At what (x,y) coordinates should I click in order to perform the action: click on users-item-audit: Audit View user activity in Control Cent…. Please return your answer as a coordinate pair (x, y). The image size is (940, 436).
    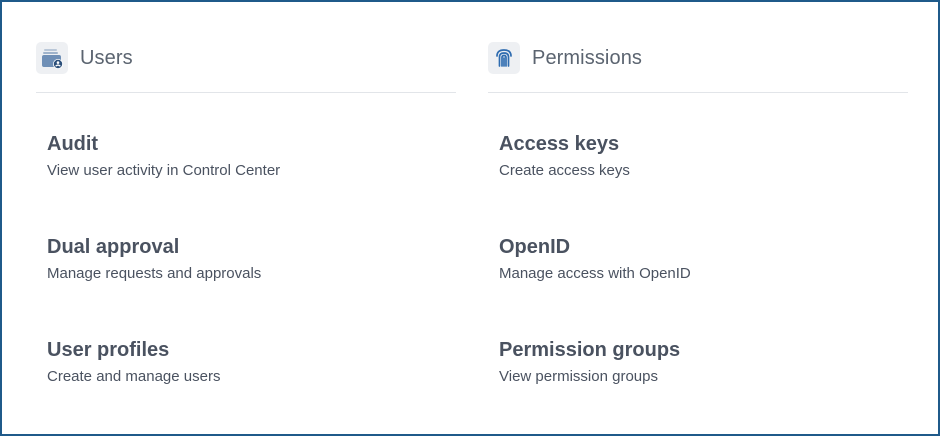
    Looking at the image, I should click on (247, 156).